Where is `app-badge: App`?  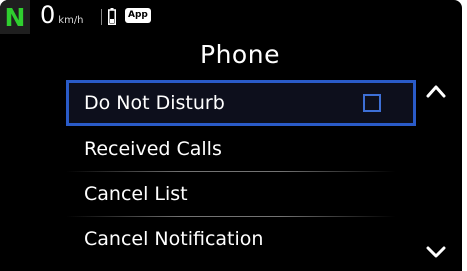
app-badge: App is located at coordinates (138, 15).